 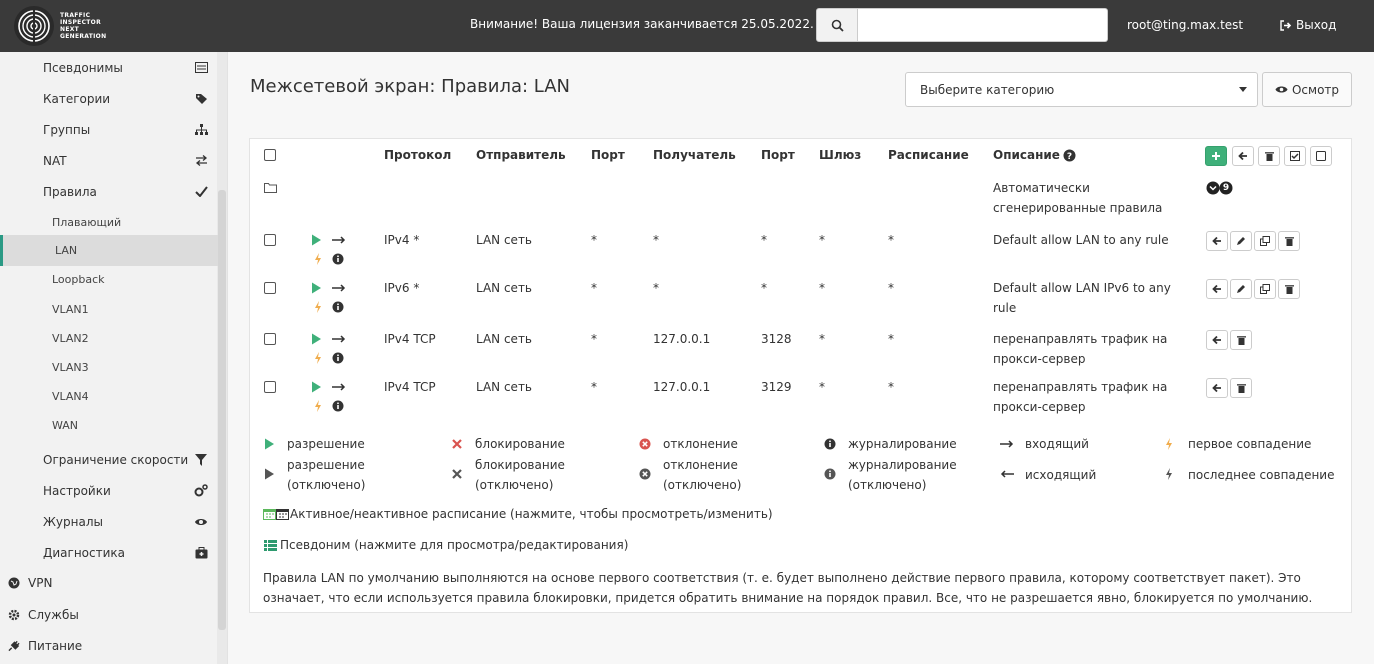 What do you see at coordinates (694, 155) in the screenshot?
I see `header-destination: Получатель` at bounding box center [694, 155].